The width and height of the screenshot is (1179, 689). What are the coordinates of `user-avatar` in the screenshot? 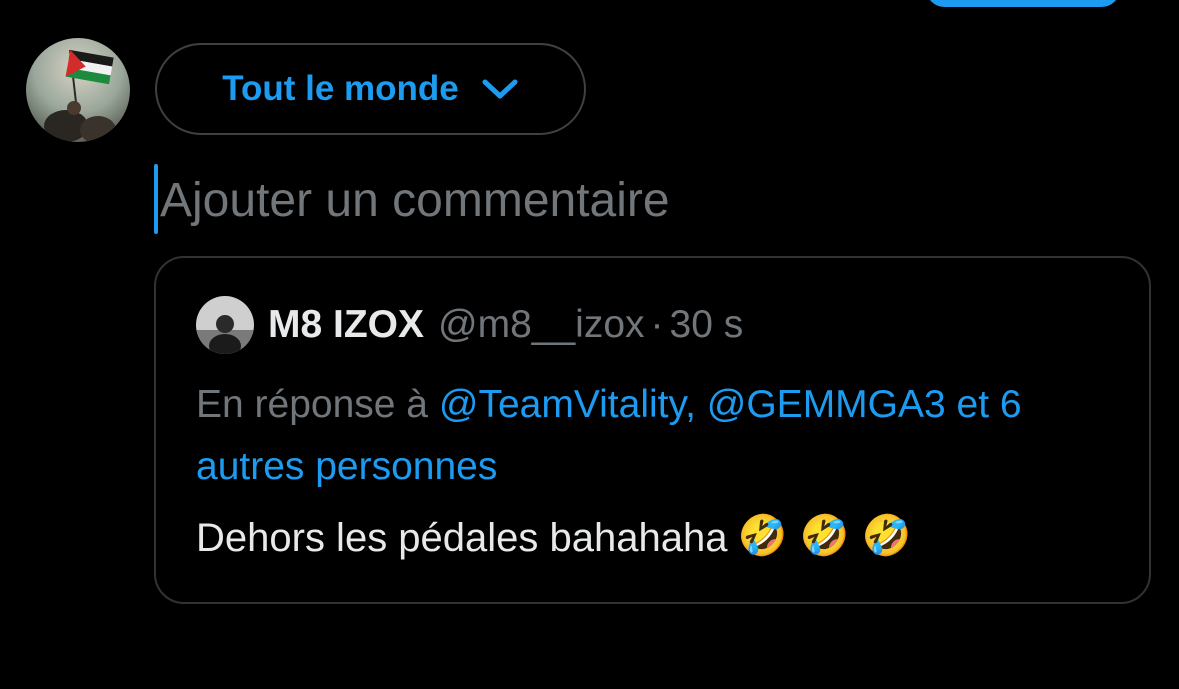 It's located at (78, 90).